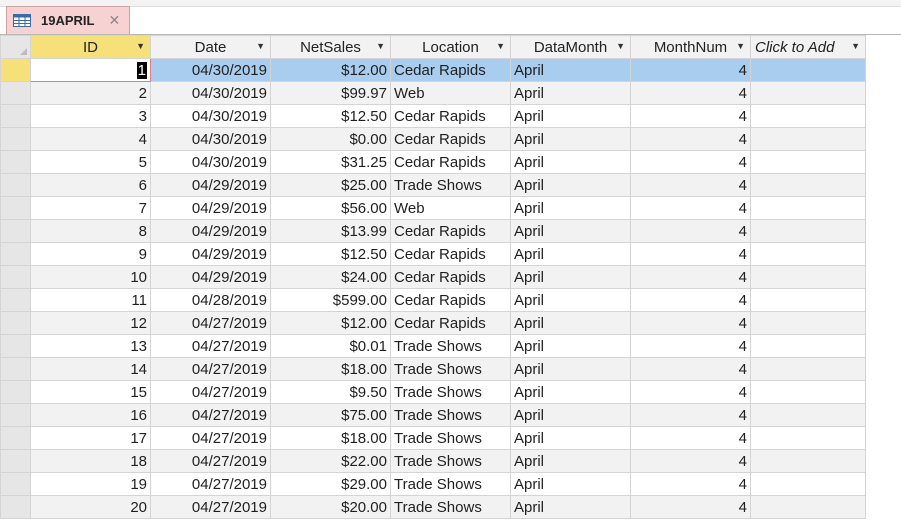 This screenshot has width=901, height=523. Describe the element at coordinates (690, 47) in the screenshot. I see `column-header-monthnum: MonthNum ▼` at that location.